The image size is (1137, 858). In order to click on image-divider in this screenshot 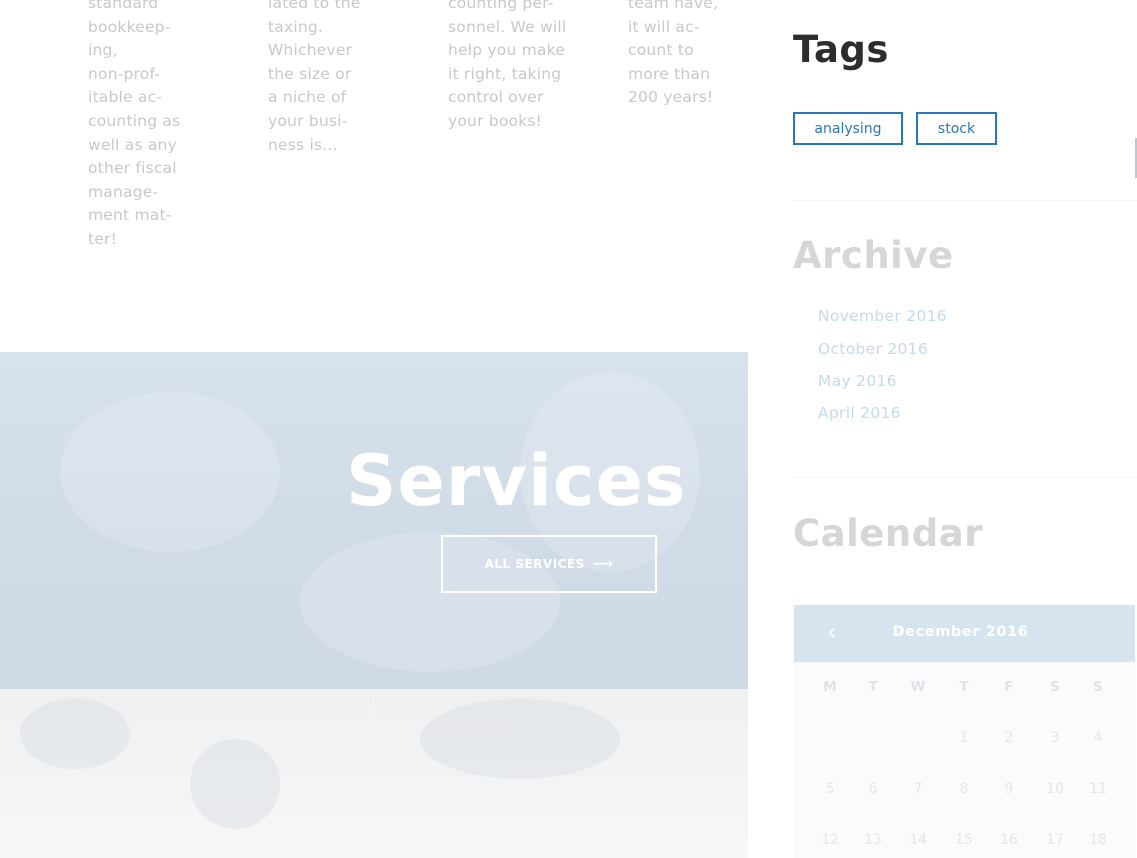, I will do `click(373, 773)`.